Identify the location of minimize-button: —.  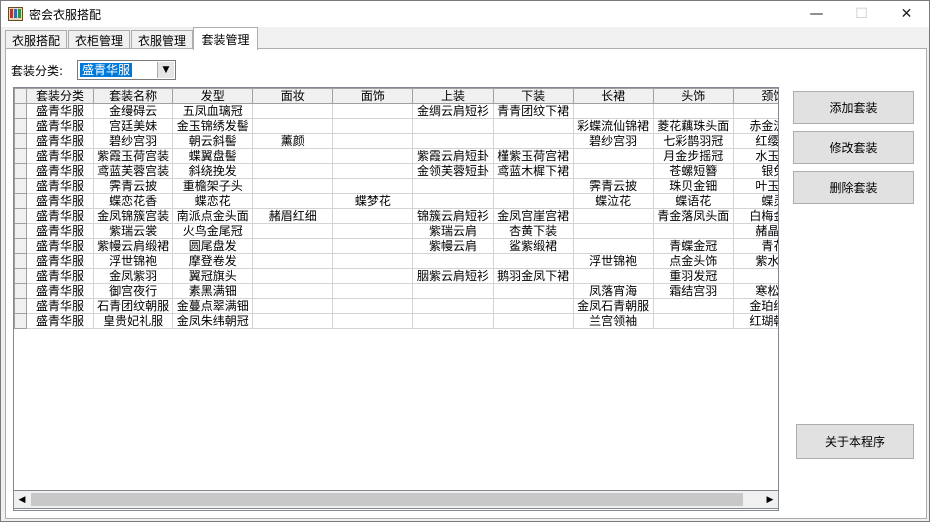
(816, 14).